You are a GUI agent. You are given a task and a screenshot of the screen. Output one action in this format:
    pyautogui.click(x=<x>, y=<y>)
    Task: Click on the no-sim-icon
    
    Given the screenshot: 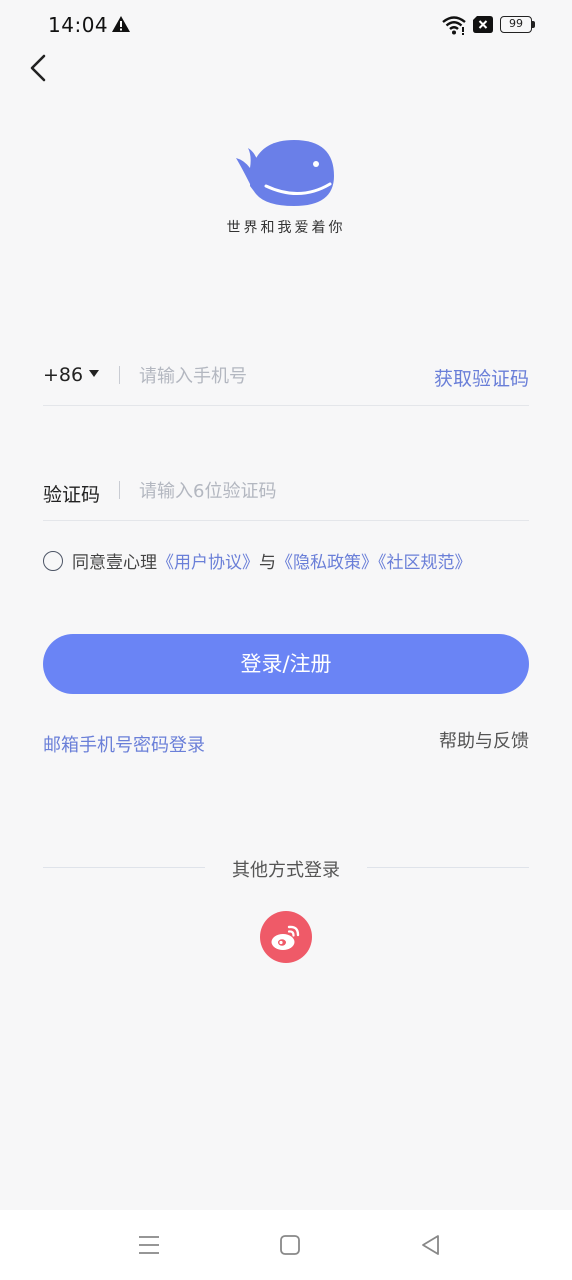 What is the action you would take?
    pyautogui.click(x=483, y=24)
    